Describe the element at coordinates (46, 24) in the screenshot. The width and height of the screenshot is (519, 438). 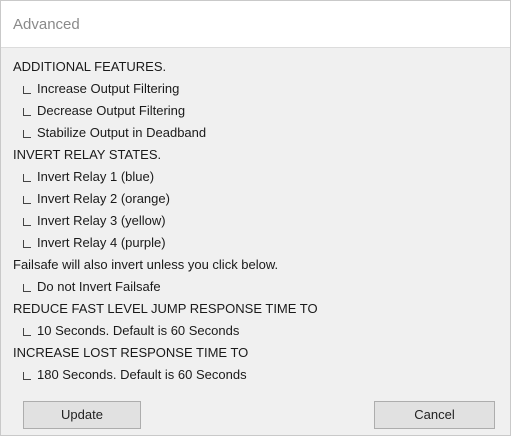
I see `dialog-title: Advanced` at that location.